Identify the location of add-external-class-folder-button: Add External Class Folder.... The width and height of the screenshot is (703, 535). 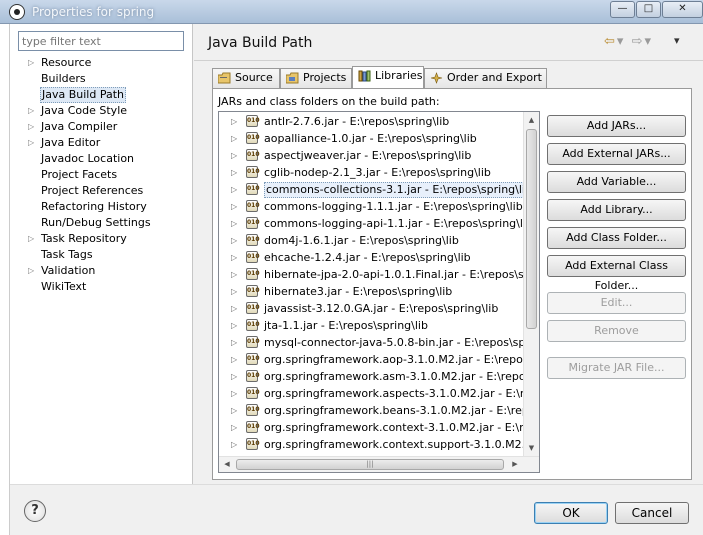
(616, 273).